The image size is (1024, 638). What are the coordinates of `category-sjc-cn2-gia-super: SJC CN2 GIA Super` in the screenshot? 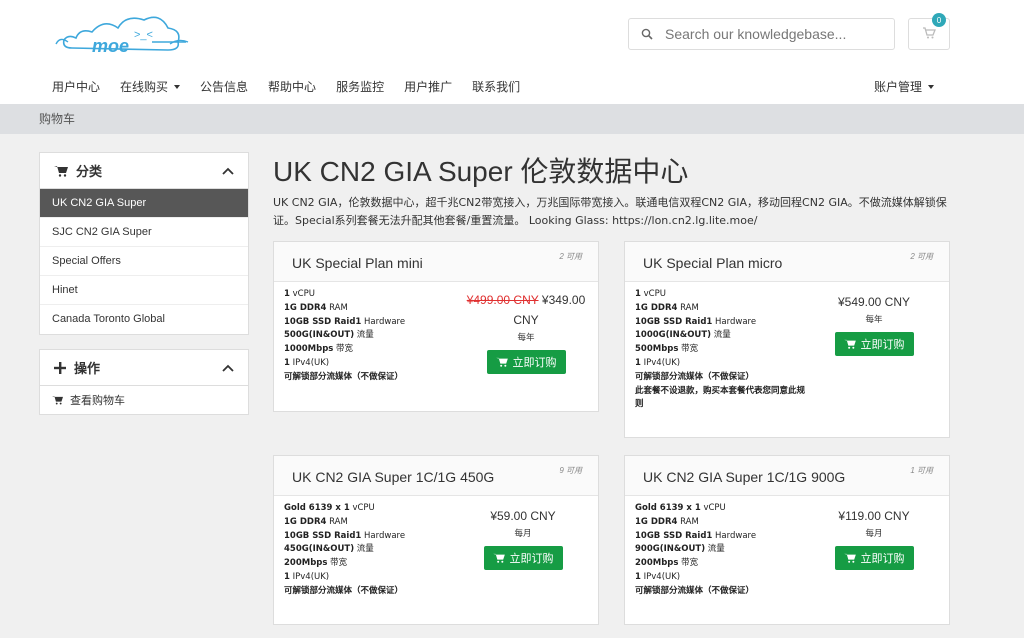 It's located at (144, 232).